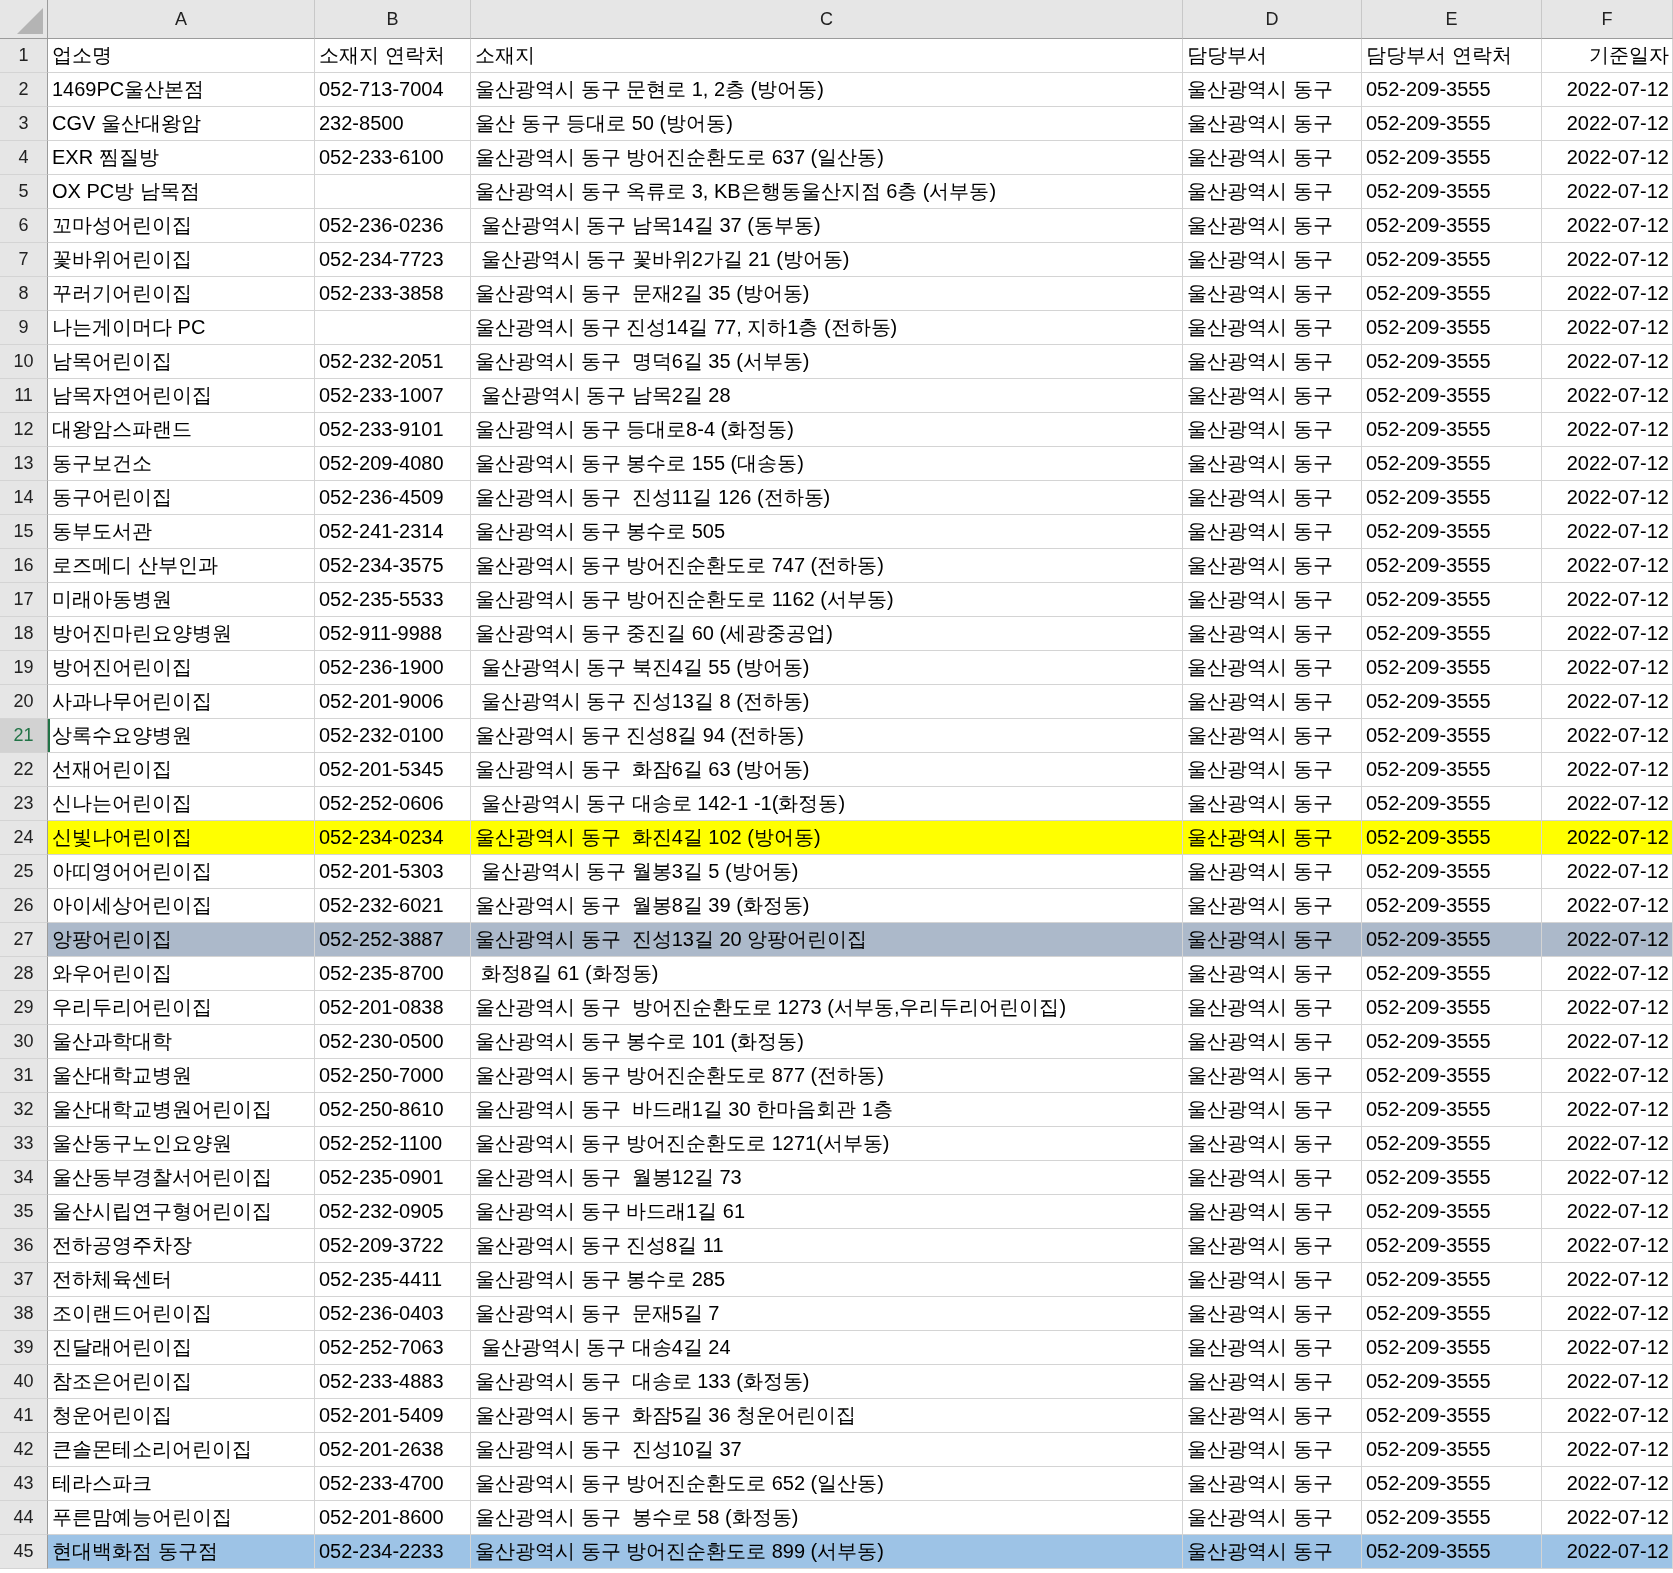  What do you see at coordinates (827, 328) in the screenshot?
I see `table-cell: 울산광역시 동구 진성14길 77, 지하1층 (전하동)` at bounding box center [827, 328].